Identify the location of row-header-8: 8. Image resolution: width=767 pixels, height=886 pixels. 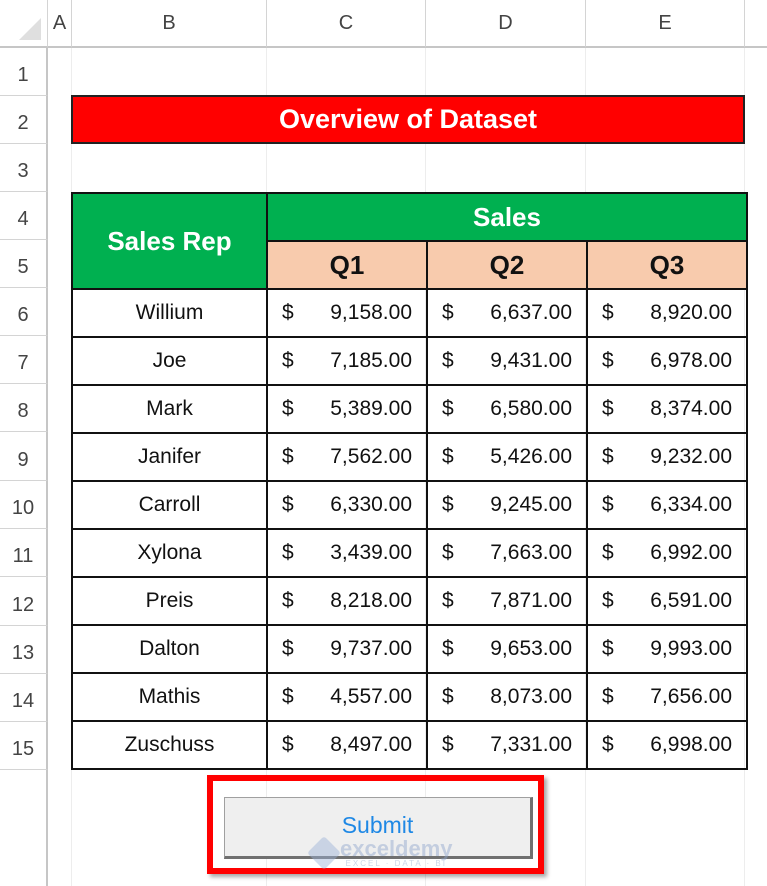
(24, 408).